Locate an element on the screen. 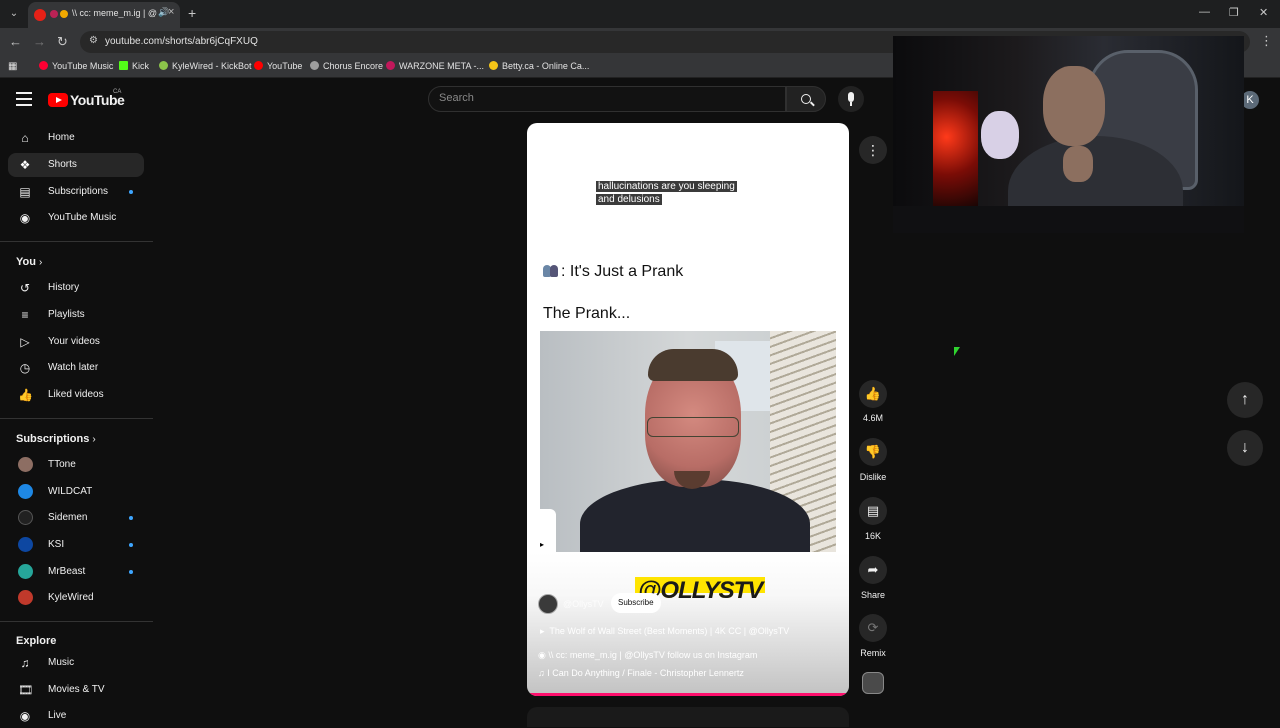  mouse-cursor is located at coordinates (957, 351).